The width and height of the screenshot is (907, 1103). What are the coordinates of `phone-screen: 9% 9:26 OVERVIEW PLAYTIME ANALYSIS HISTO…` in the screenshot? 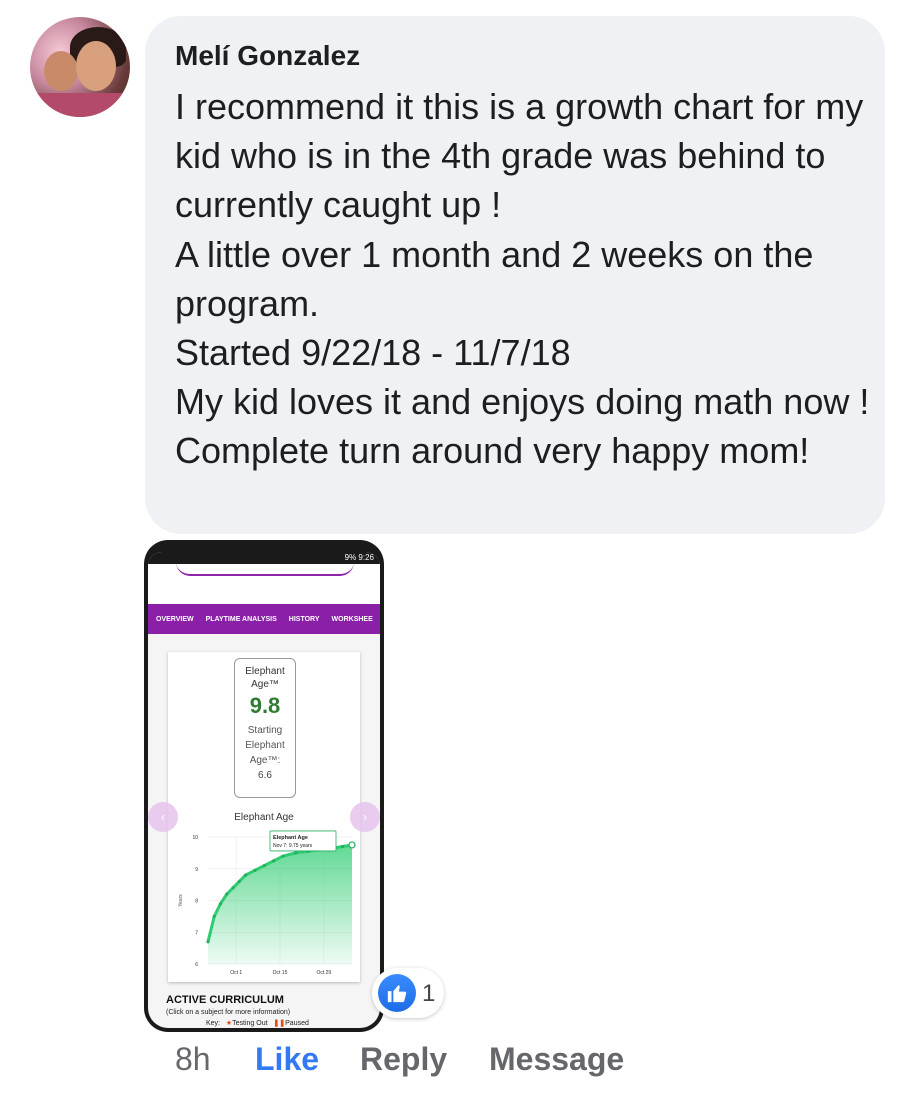 It's located at (264, 790).